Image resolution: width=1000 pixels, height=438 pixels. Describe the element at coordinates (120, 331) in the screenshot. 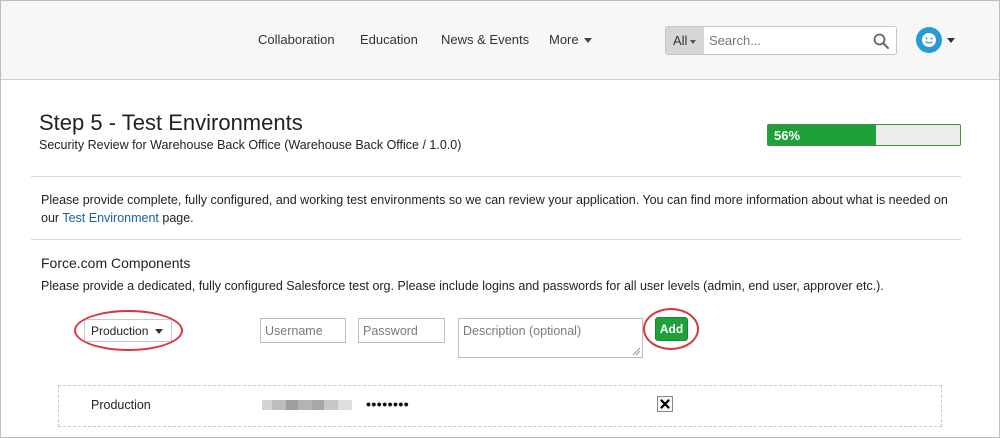

I see `environment-select-value: Production` at that location.